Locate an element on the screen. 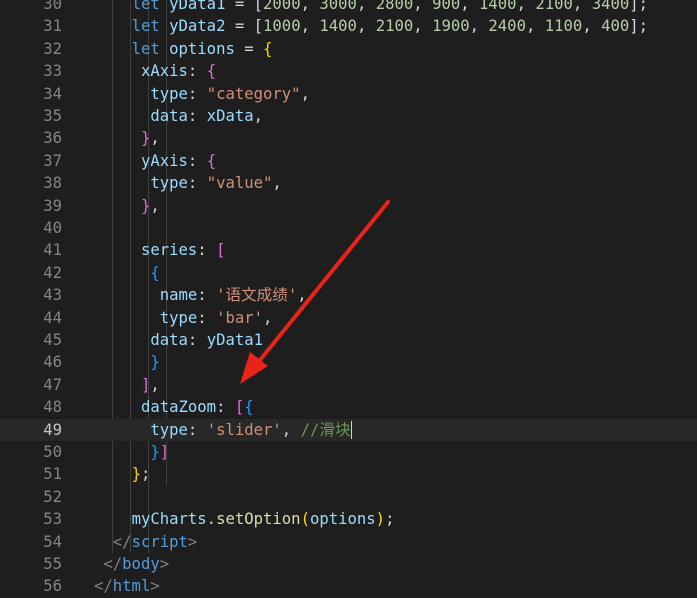 The image size is (697, 598). line-number: 33 is located at coordinates (52, 71).